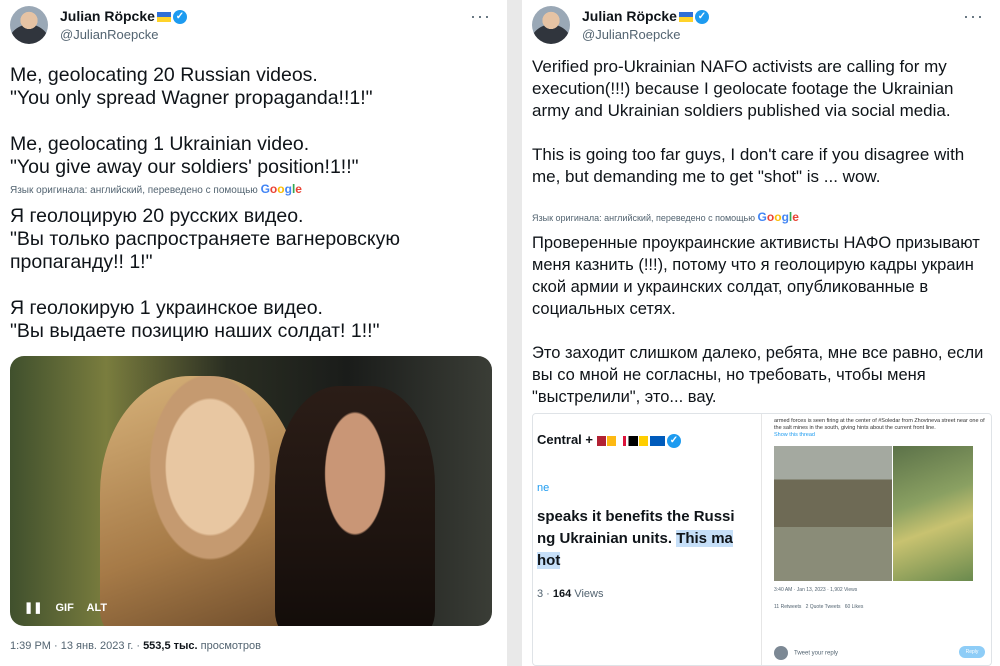 This screenshot has height=666, width=1000. I want to click on crop-link: ne, so click(543, 488).